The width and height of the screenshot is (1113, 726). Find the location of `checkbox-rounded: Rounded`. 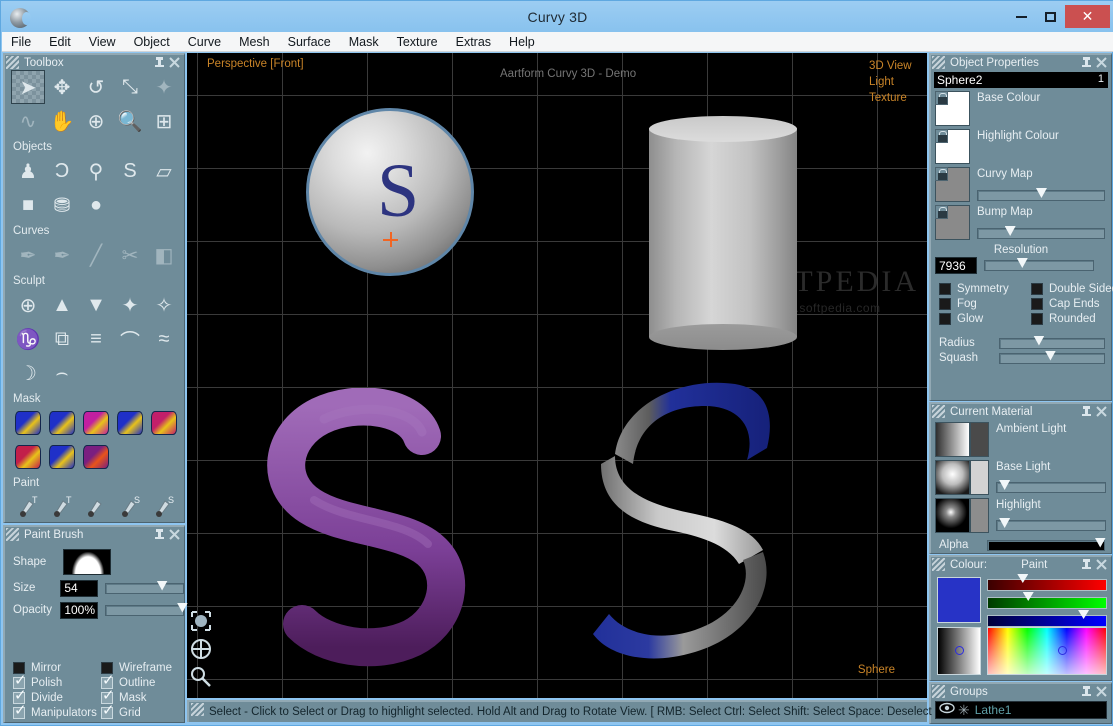

checkbox-rounded: Rounded is located at coordinates (1072, 319).